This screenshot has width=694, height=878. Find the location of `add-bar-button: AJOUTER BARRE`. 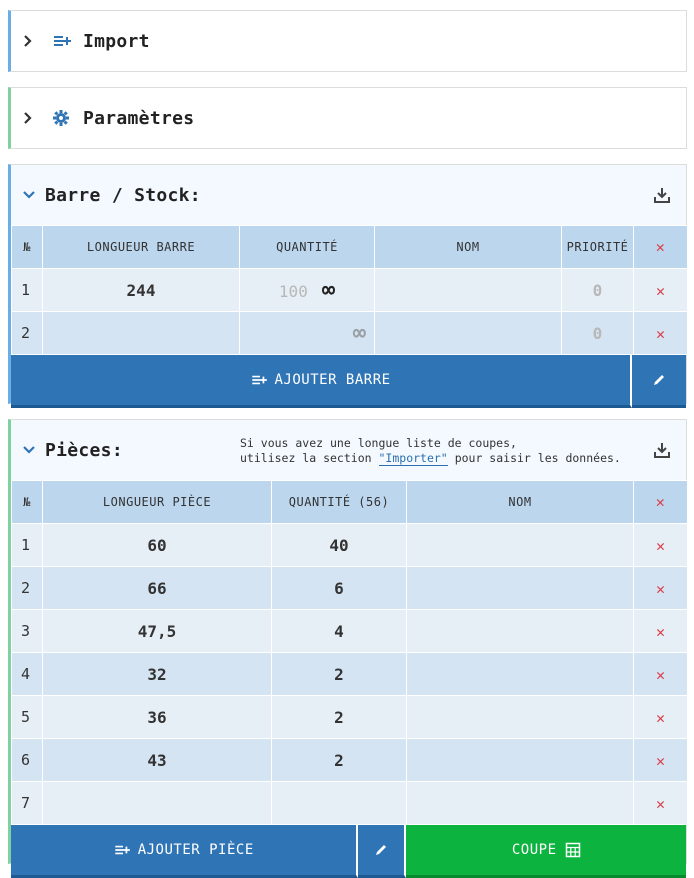

add-bar-button: AJOUTER BARRE is located at coordinates (322, 381).